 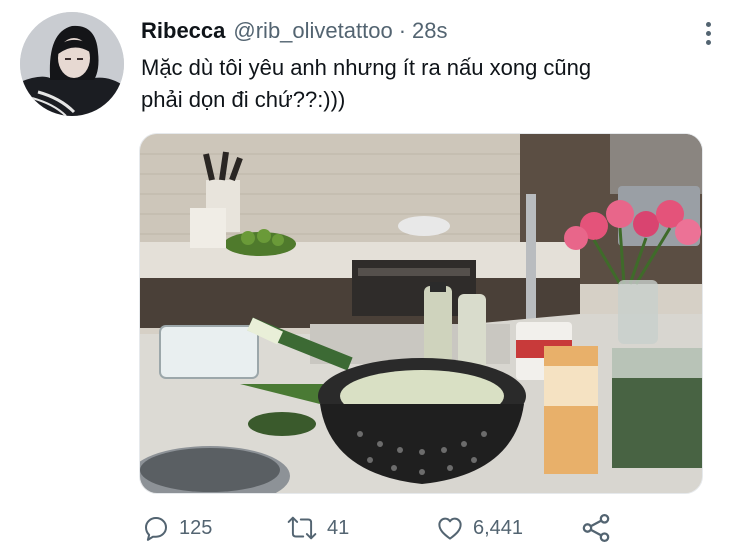 I want to click on reply-button: 125, so click(x=176, y=528).